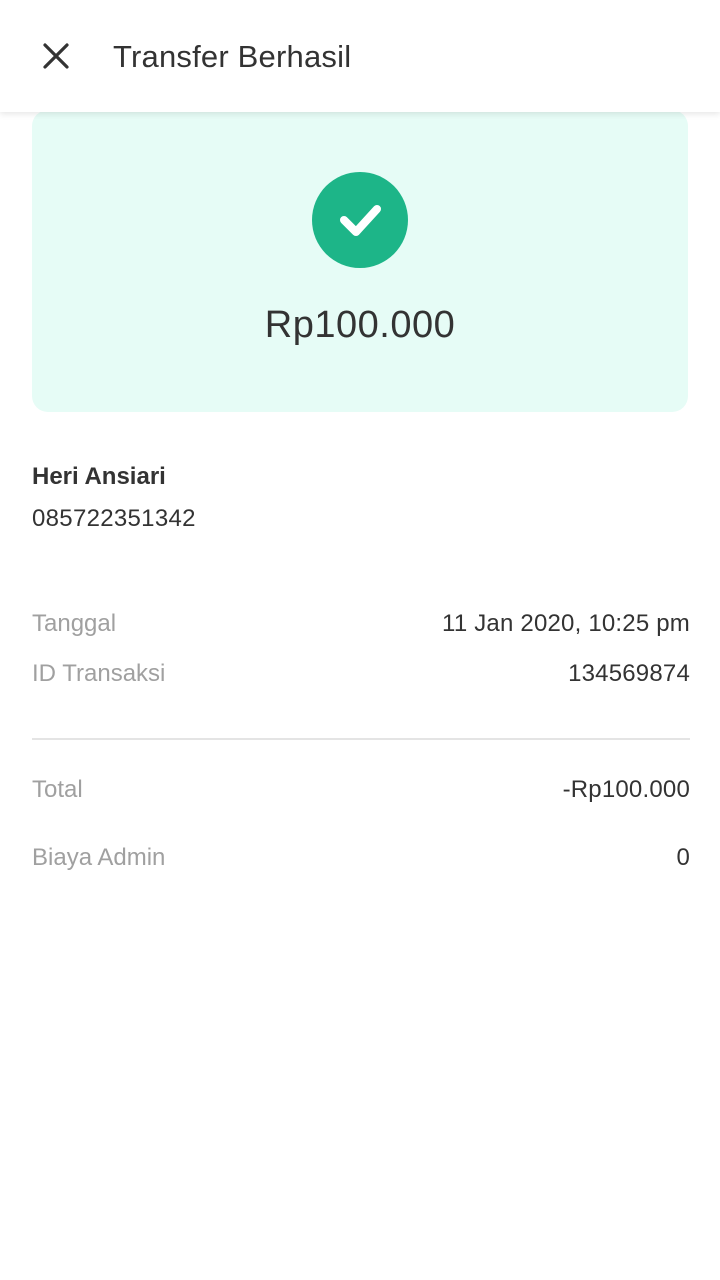 This screenshot has height=1280, width=720. I want to click on divider, so click(361, 739).